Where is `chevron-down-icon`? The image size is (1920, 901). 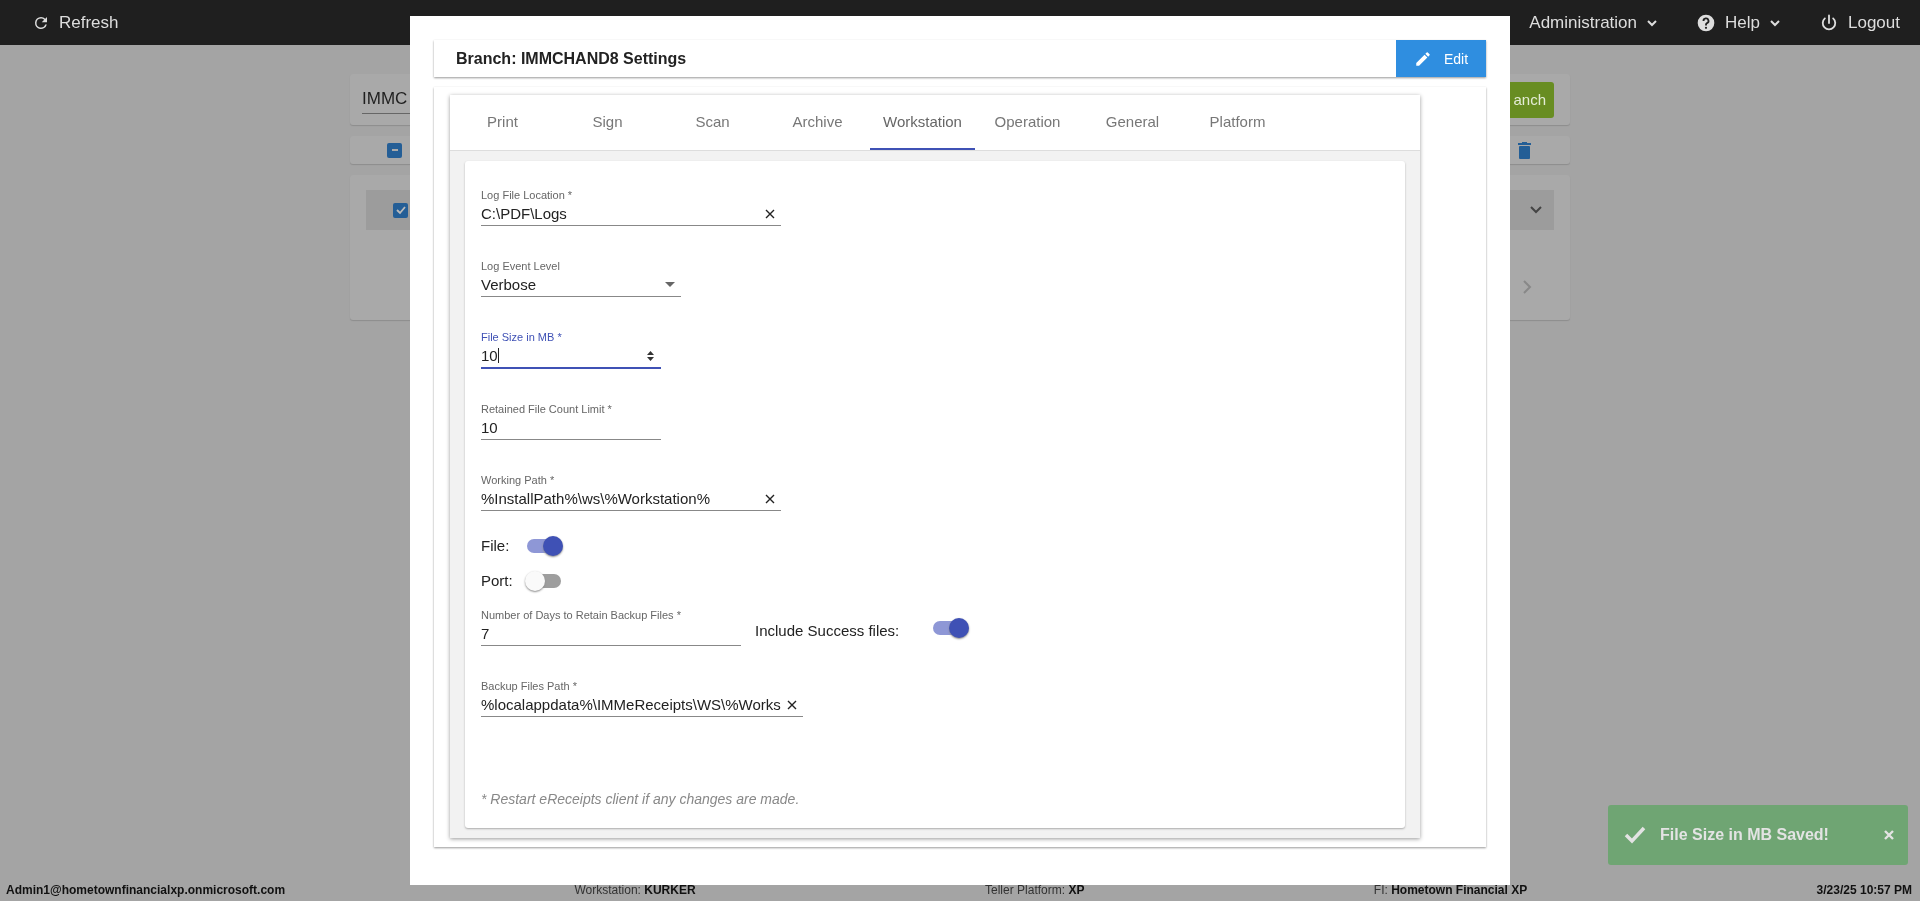 chevron-down-icon is located at coordinates (1536, 210).